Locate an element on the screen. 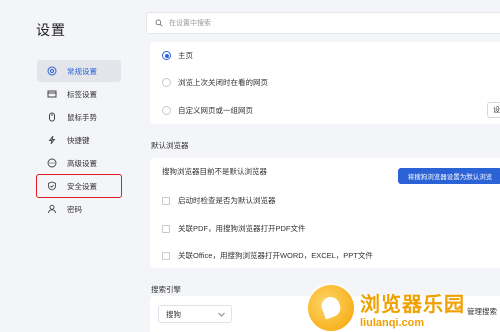 This screenshot has height=332, width=500. search-icon is located at coordinates (159, 23).